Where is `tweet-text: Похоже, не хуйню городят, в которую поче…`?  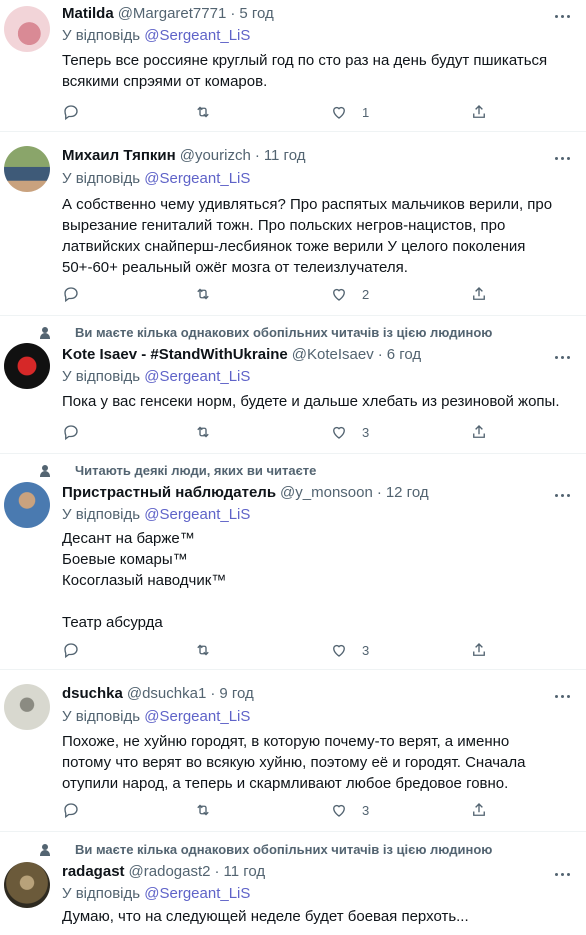 tweet-text: Похоже, не хуйню городят, в которую поче… is located at coordinates (294, 762).